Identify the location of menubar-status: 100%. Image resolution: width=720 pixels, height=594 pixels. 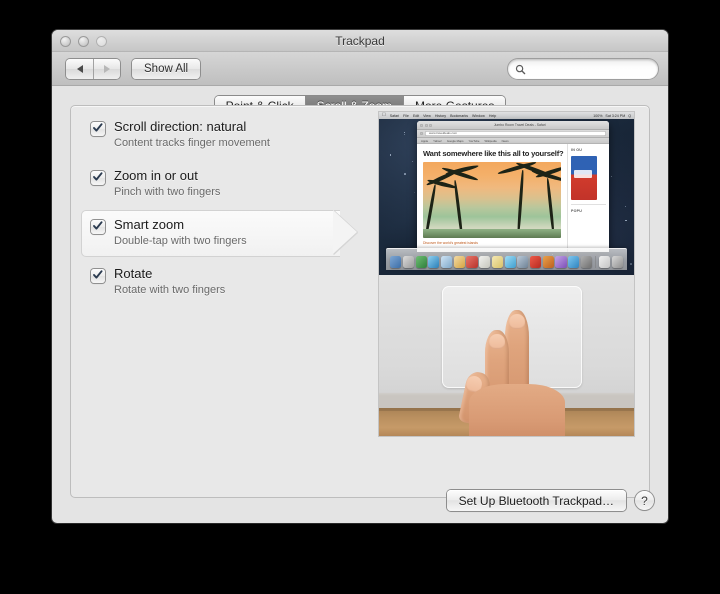
(598, 115).